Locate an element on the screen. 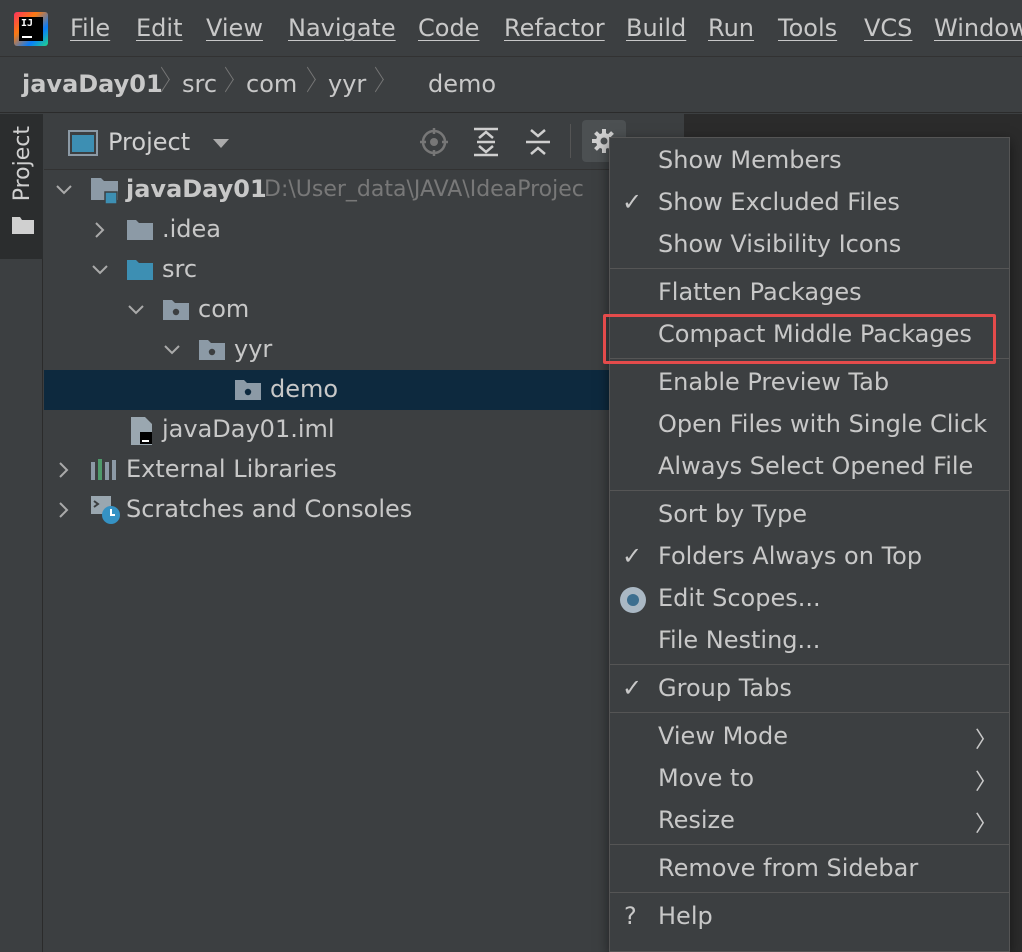 The width and height of the screenshot is (1022, 952). menu-flatten-packages: Flatten Packages is located at coordinates (809, 293).